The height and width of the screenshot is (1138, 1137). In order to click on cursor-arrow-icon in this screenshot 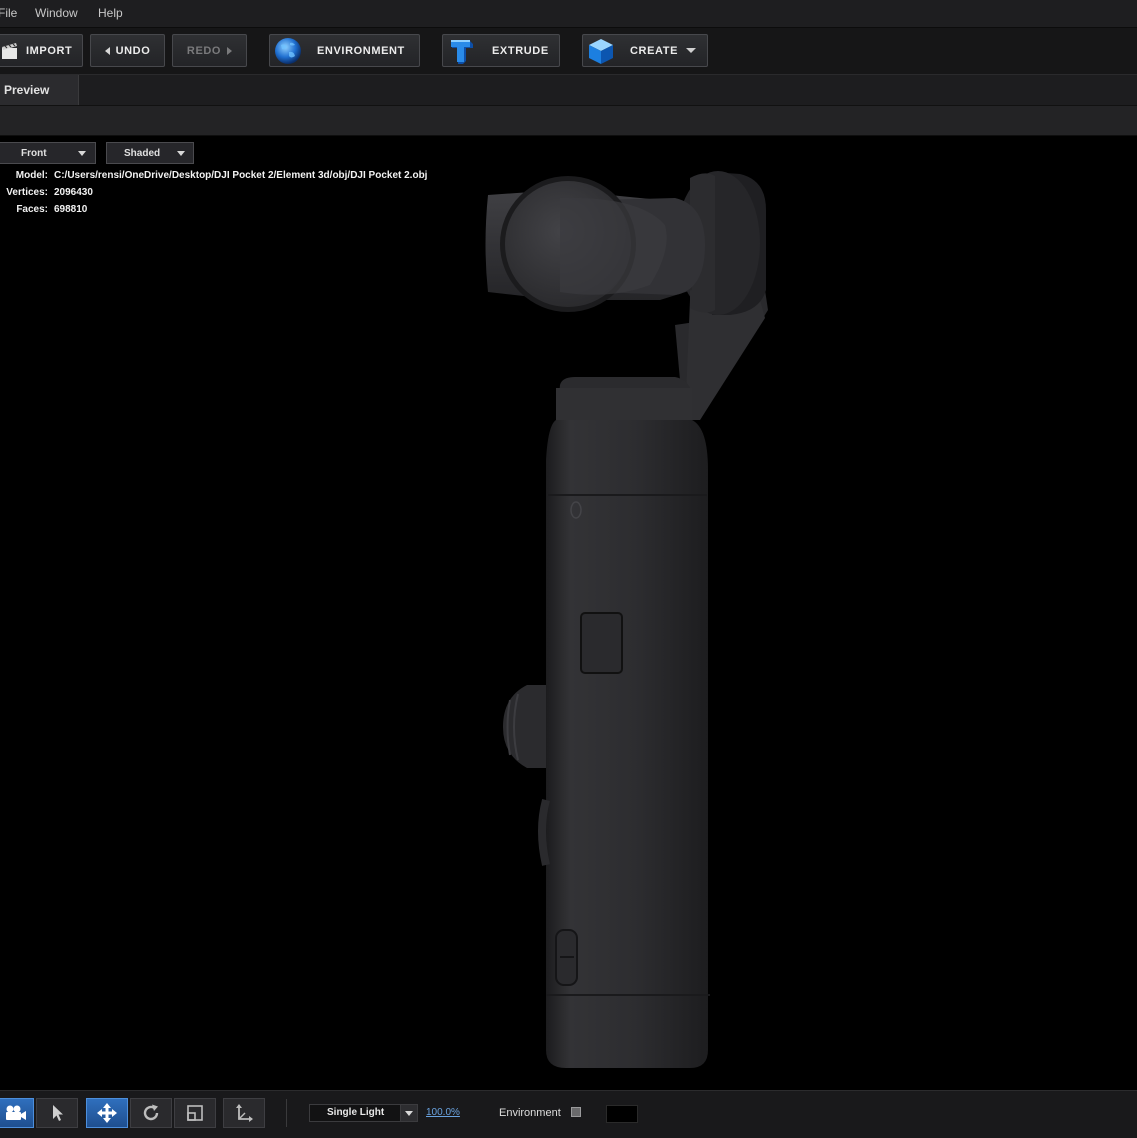, I will do `click(58, 1113)`.